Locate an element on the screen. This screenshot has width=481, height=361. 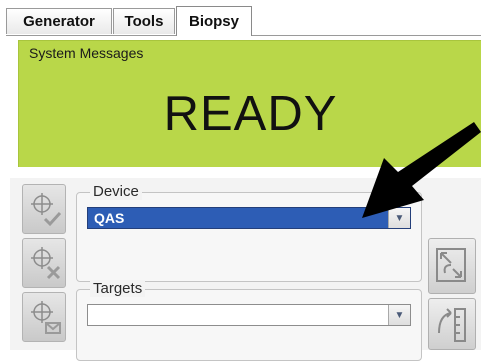
target-send-button is located at coordinates (44, 317).